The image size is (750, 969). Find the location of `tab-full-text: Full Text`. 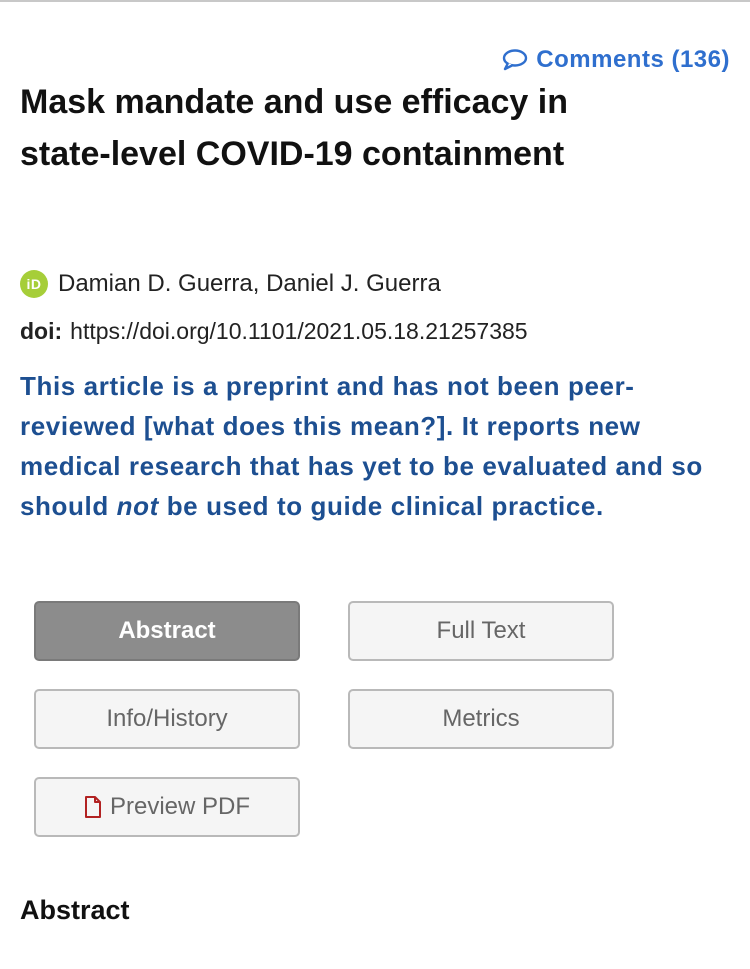

tab-full-text: Full Text is located at coordinates (481, 631).